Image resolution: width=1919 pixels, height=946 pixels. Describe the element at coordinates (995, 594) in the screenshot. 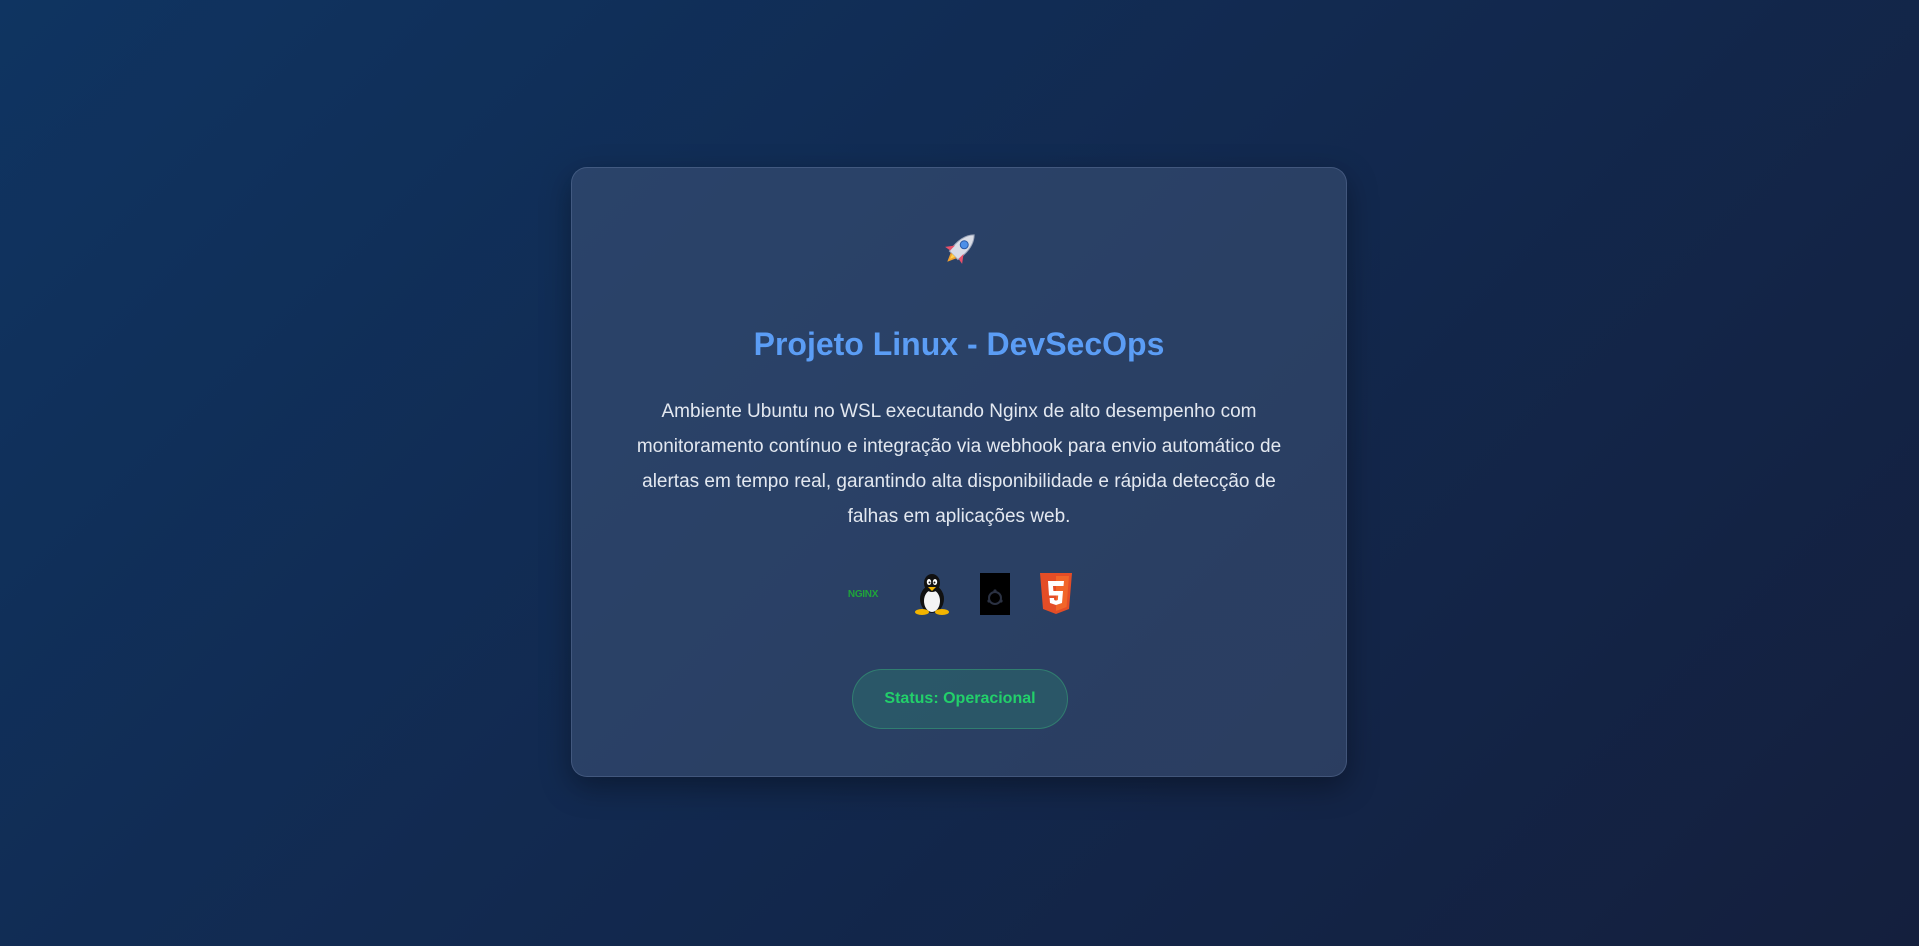

I see `ubuntu-logo-icon` at that location.